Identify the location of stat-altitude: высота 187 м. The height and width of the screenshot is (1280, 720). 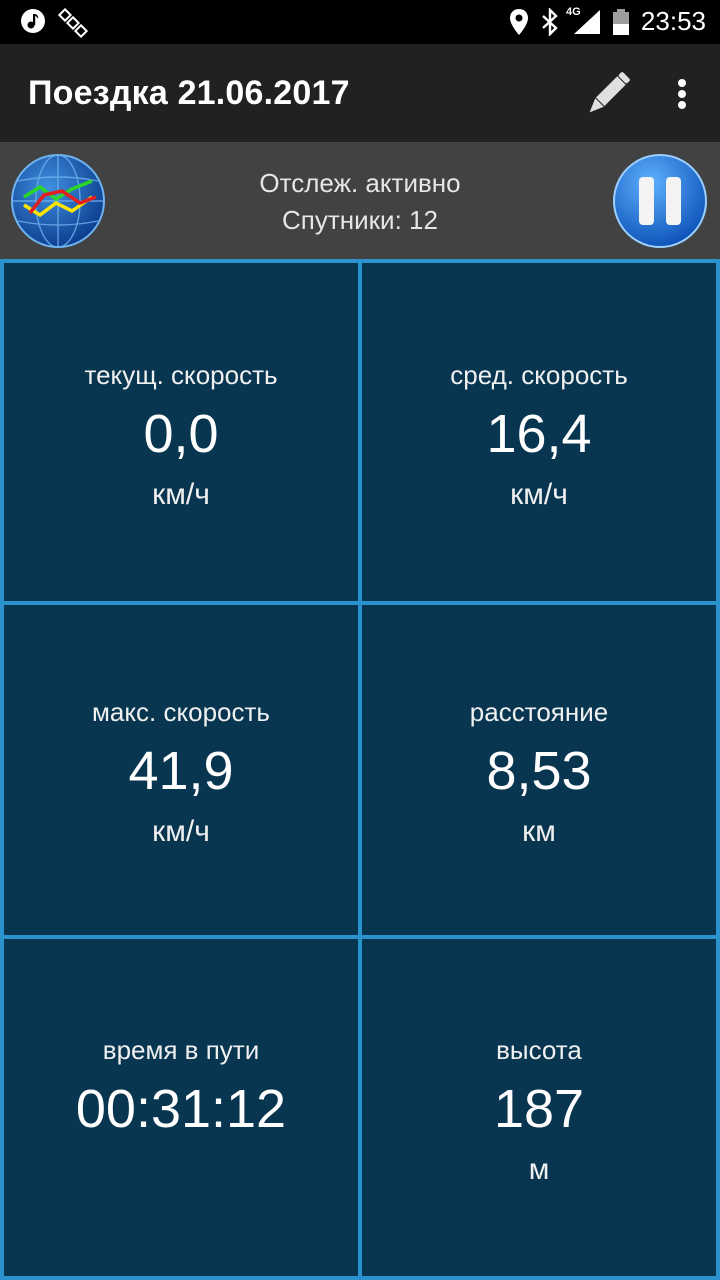
(539, 1107).